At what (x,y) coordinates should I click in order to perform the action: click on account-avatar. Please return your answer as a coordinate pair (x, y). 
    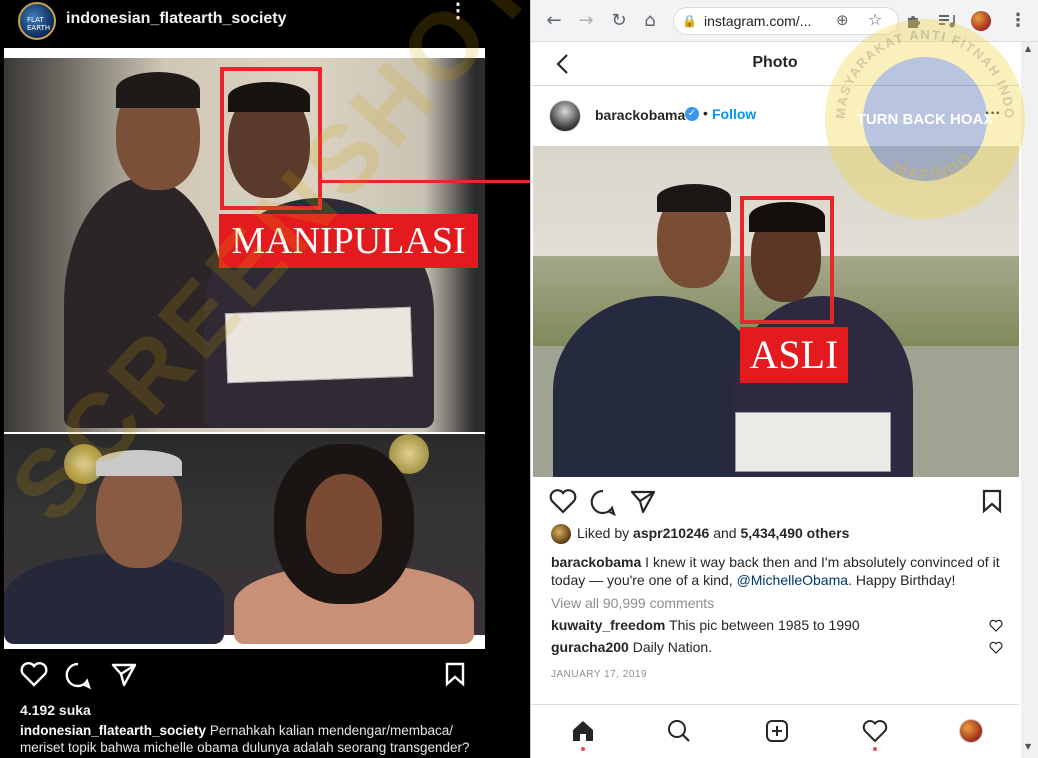
    Looking at the image, I should click on (565, 116).